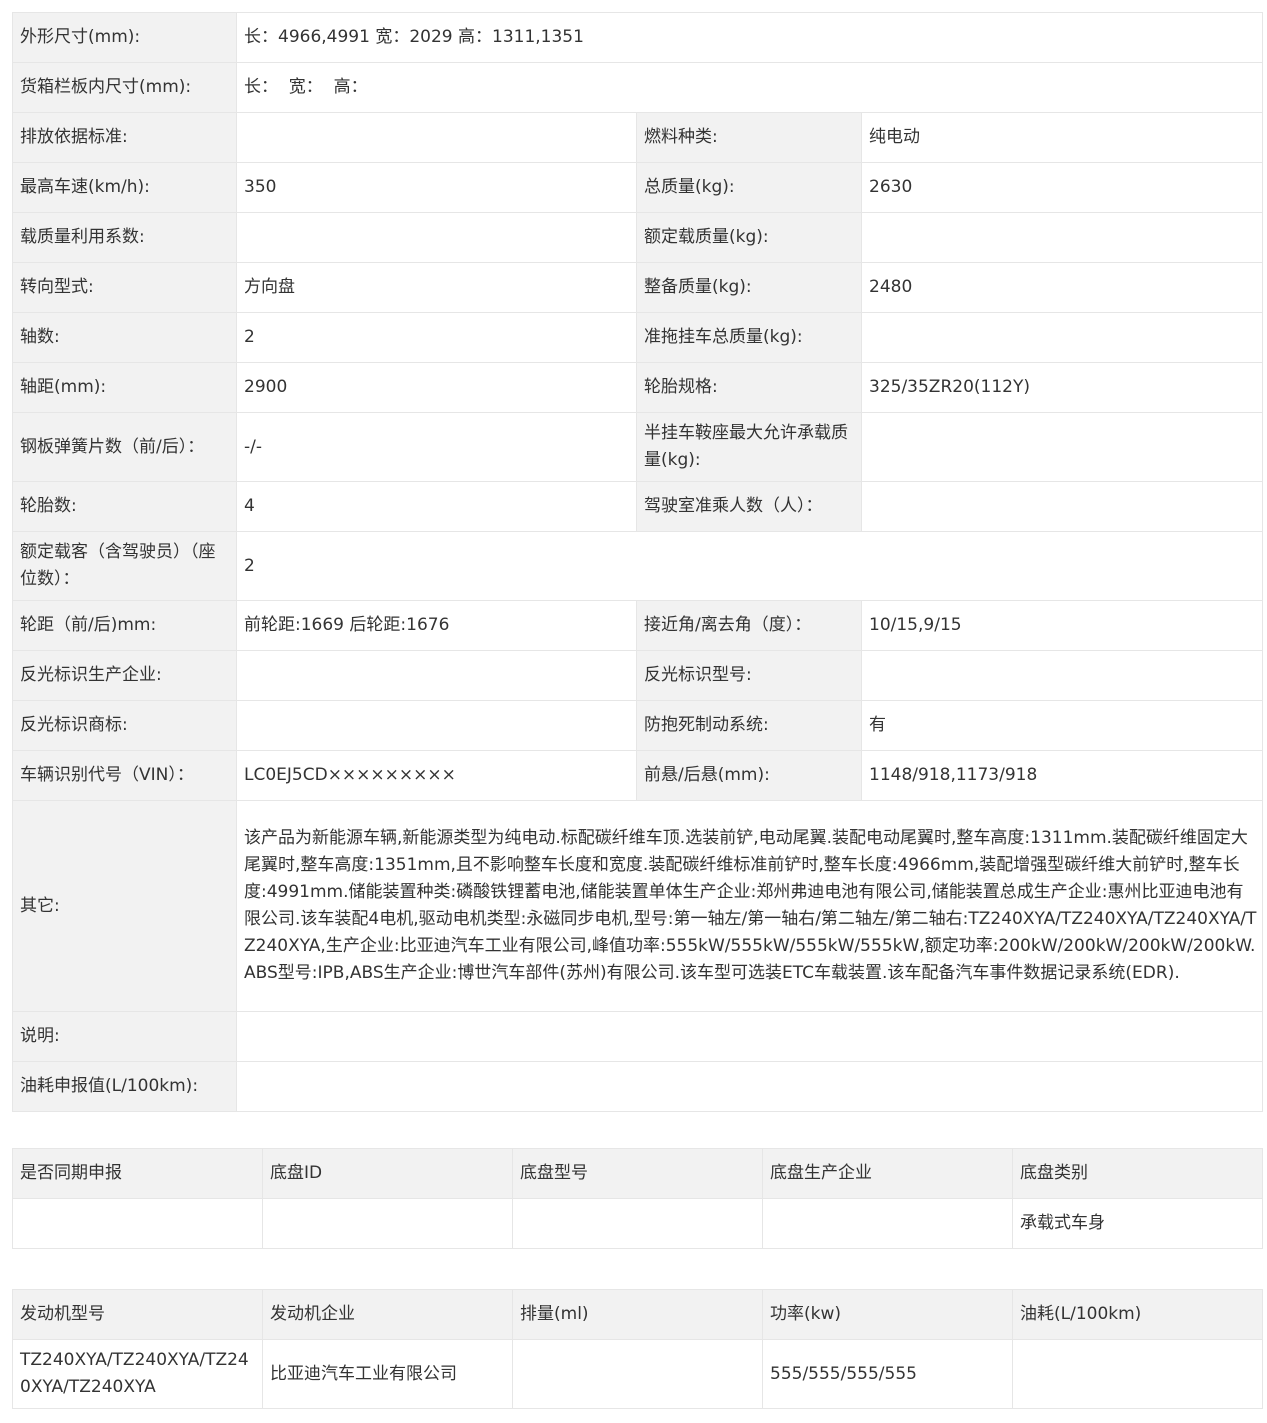 Image resolution: width=1267 pixels, height=1423 pixels. What do you see at coordinates (749, 625) in the screenshot?
I see `approach-angle-label: 接近角/离去角（度）：` at bounding box center [749, 625].